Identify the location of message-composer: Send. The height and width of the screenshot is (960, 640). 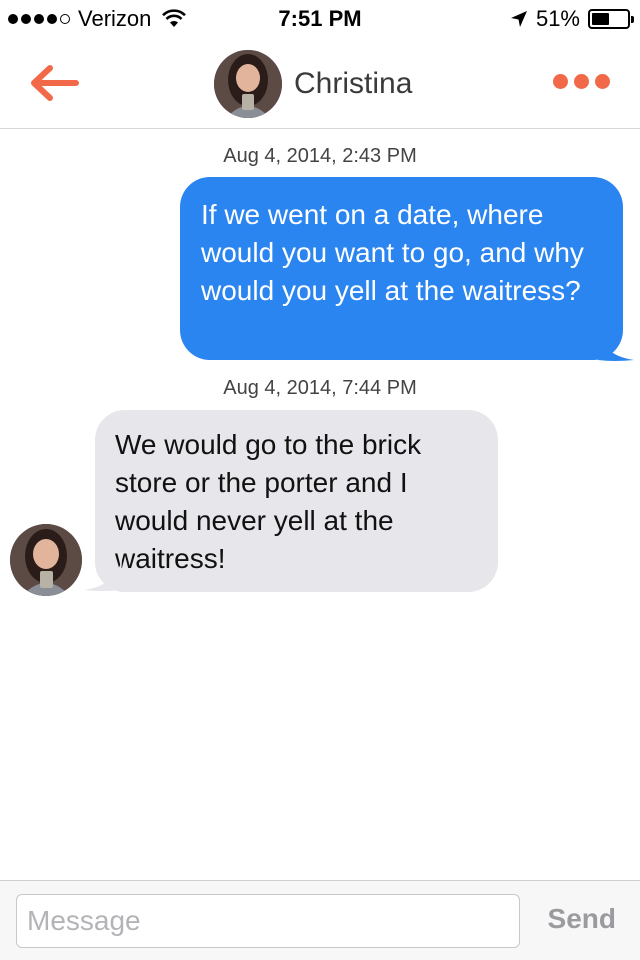
(320, 920).